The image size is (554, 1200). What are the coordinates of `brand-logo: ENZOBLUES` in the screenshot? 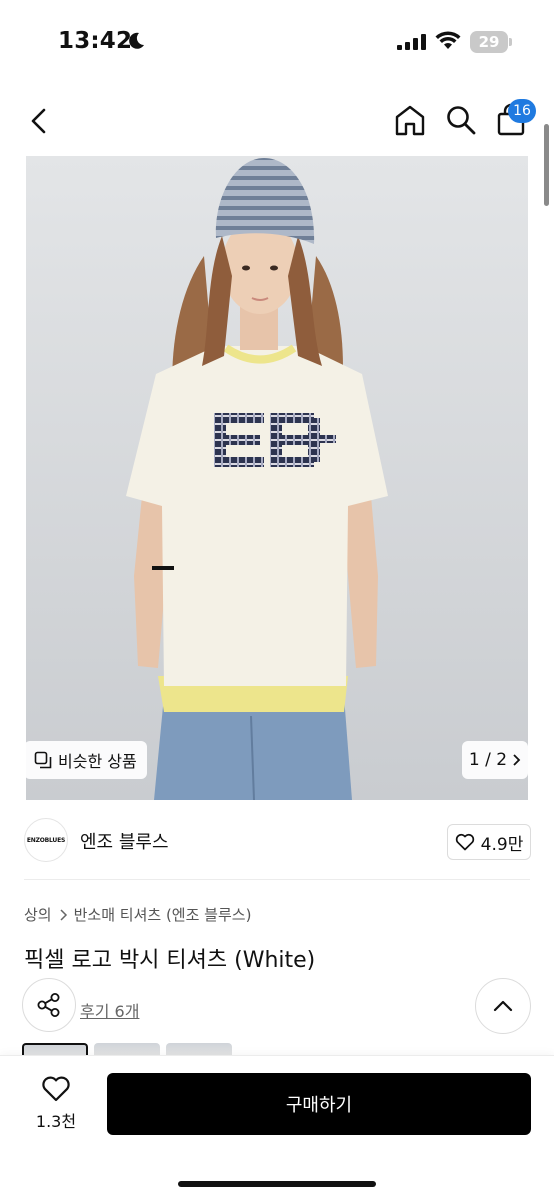 It's located at (46, 840).